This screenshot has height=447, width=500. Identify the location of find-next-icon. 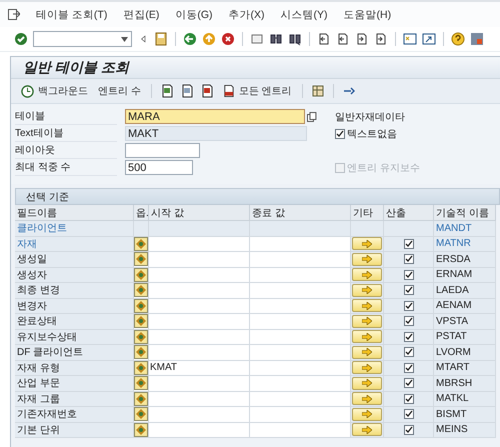
(295, 39).